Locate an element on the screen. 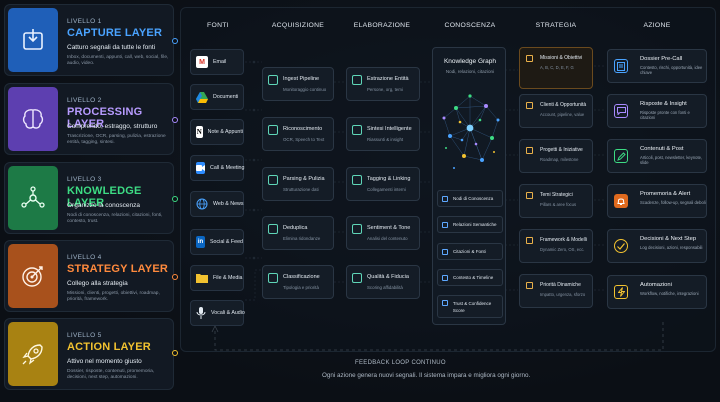  source-web: Web & News is located at coordinates (217, 204).